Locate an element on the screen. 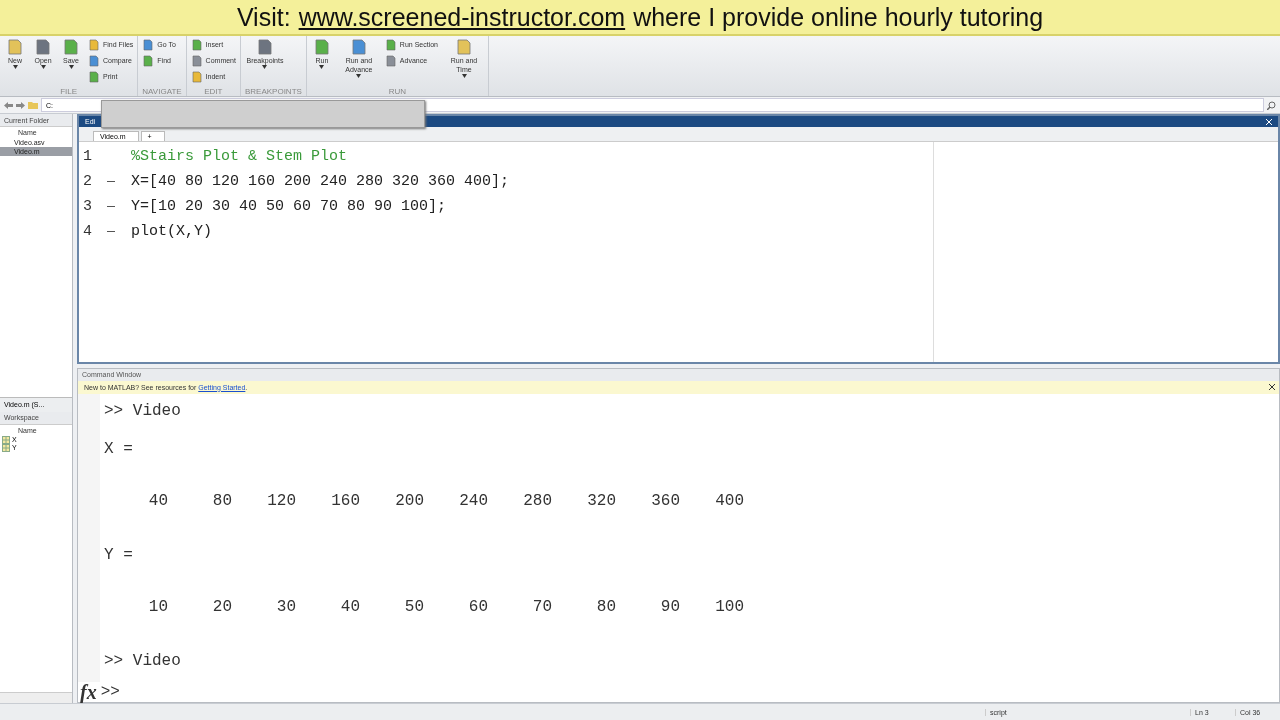 The height and width of the screenshot is (720, 1280). output-value: 100 is located at coordinates (729, 607).